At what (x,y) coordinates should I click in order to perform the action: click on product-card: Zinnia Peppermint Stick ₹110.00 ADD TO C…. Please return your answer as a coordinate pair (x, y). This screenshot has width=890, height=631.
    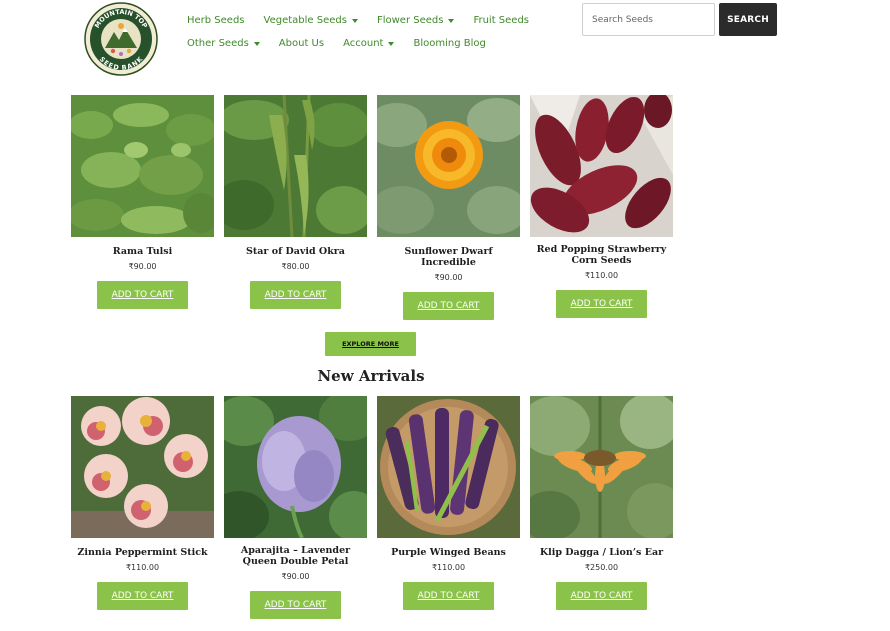
    Looking at the image, I should click on (142, 507).